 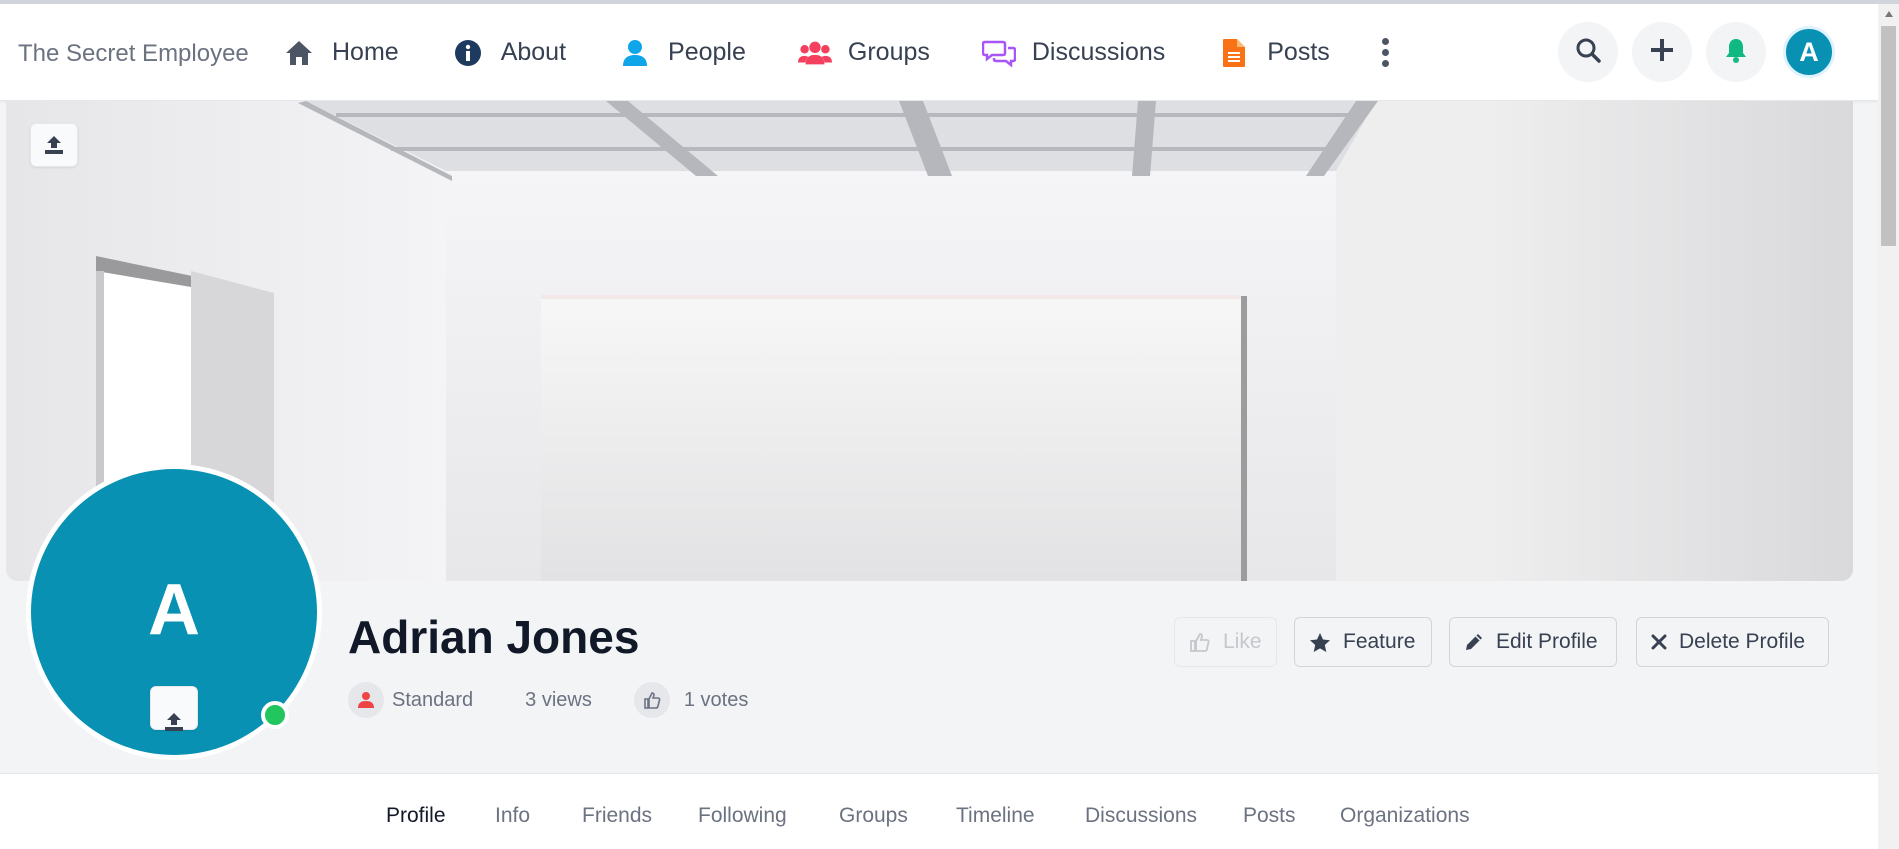 What do you see at coordinates (1742, 641) in the screenshot?
I see `delete-profile-label: Delete Profile` at bounding box center [1742, 641].